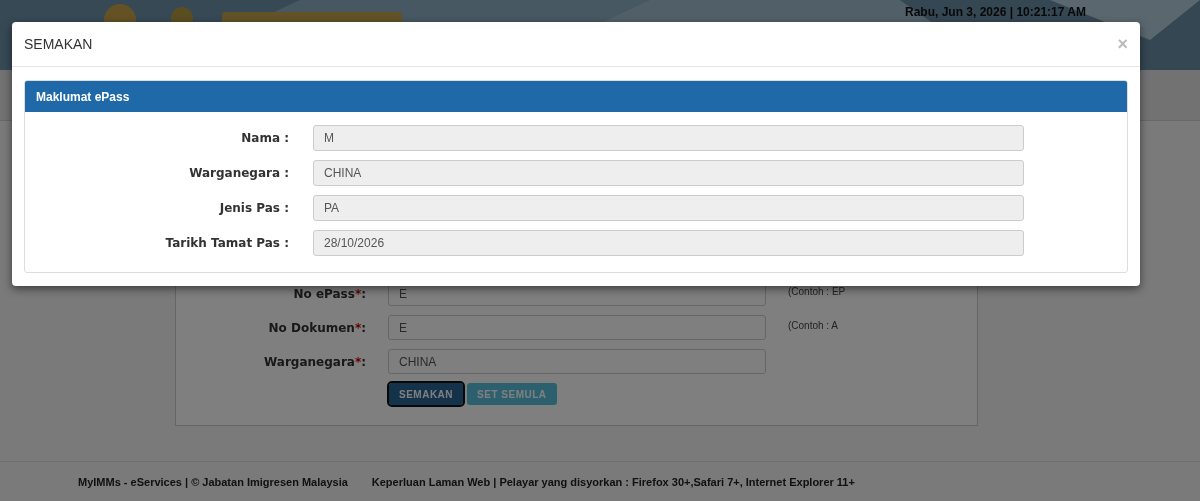 The height and width of the screenshot is (501, 1200). Describe the element at coordinates (58, 44) in the screenshot. I see `dialog-title: SEMAKAN` at that location.